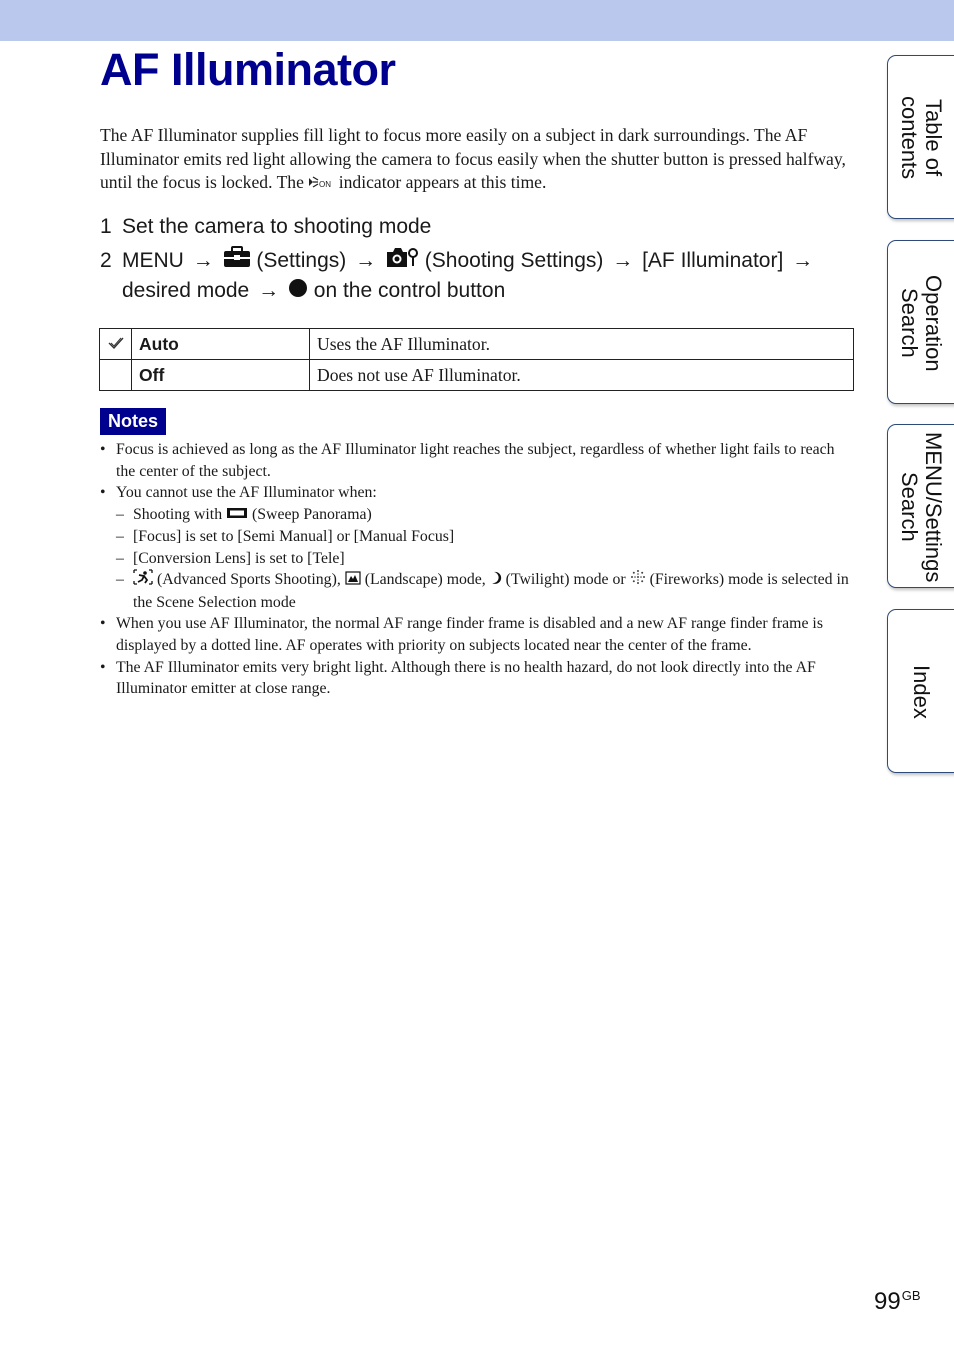 Image resolution: width=954 pixels, height=1369 pixels. Describe the element at coordinates (402, 261) in the screenshot. I see `camera-settings-icon` at that location.